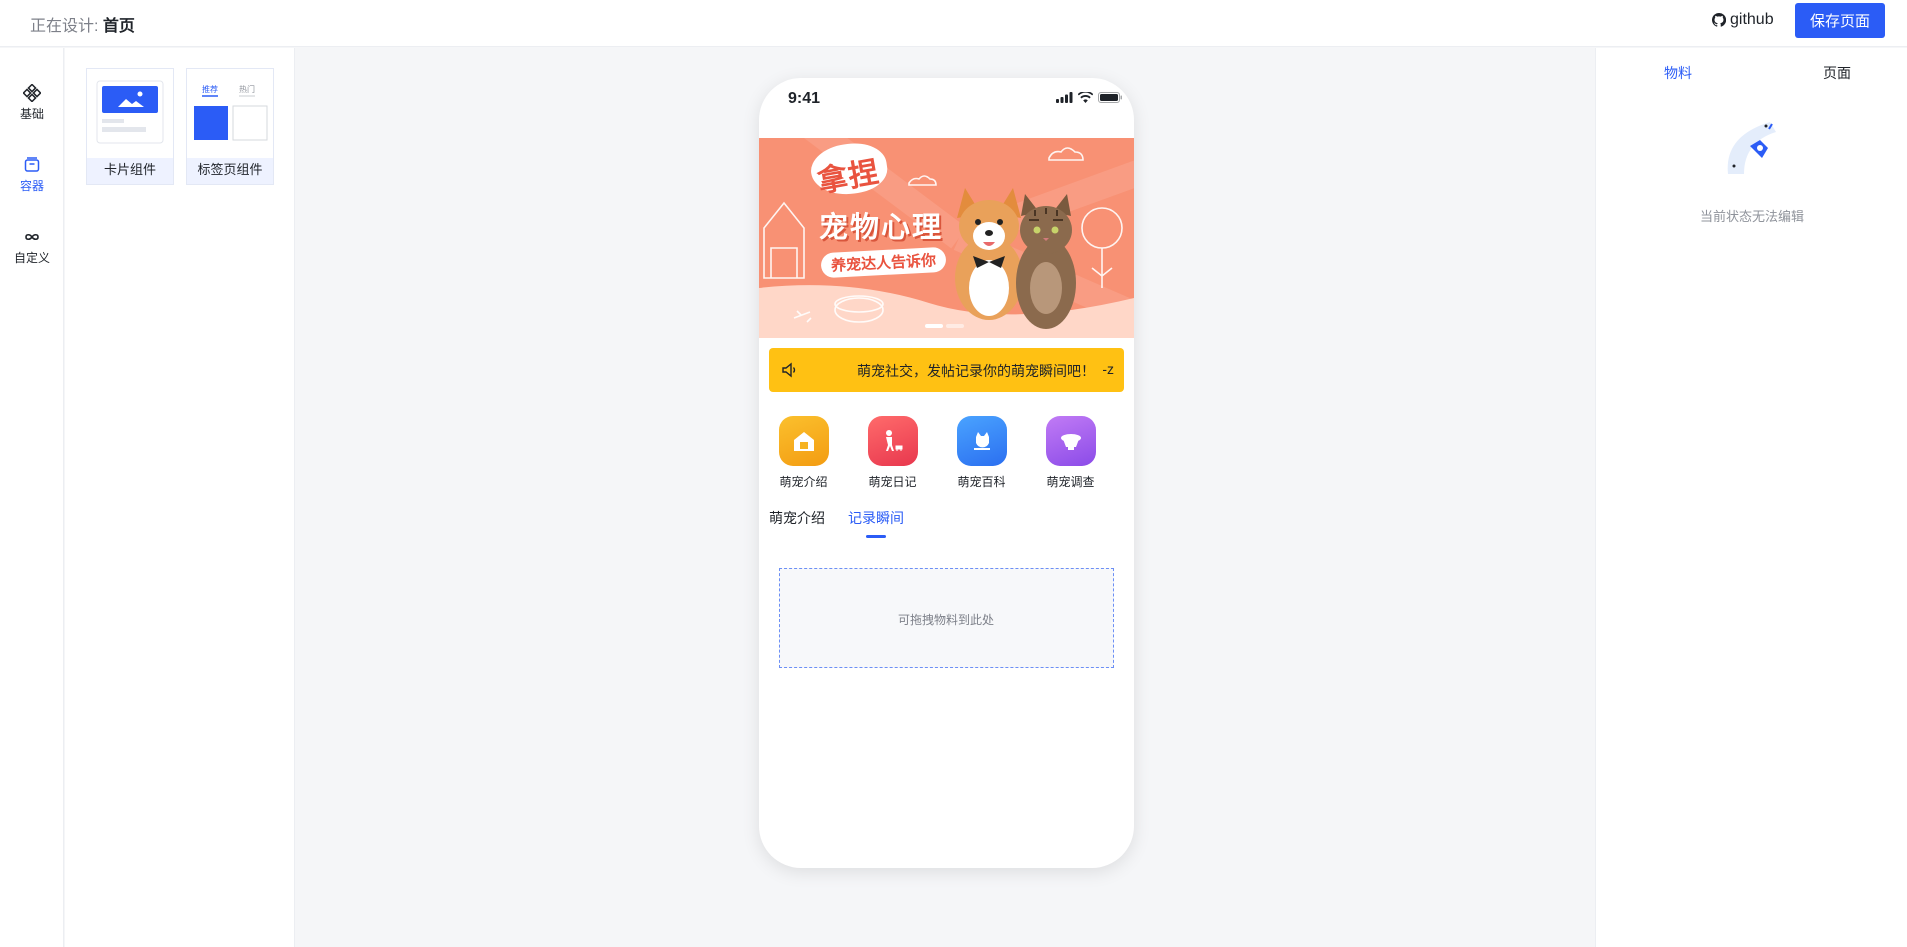 The image size is (1907, 947). What do you see at coordinates (1108, 369) in the screenshot?
I see `notice-trailing: -z` at bounding box center [1108, 369].